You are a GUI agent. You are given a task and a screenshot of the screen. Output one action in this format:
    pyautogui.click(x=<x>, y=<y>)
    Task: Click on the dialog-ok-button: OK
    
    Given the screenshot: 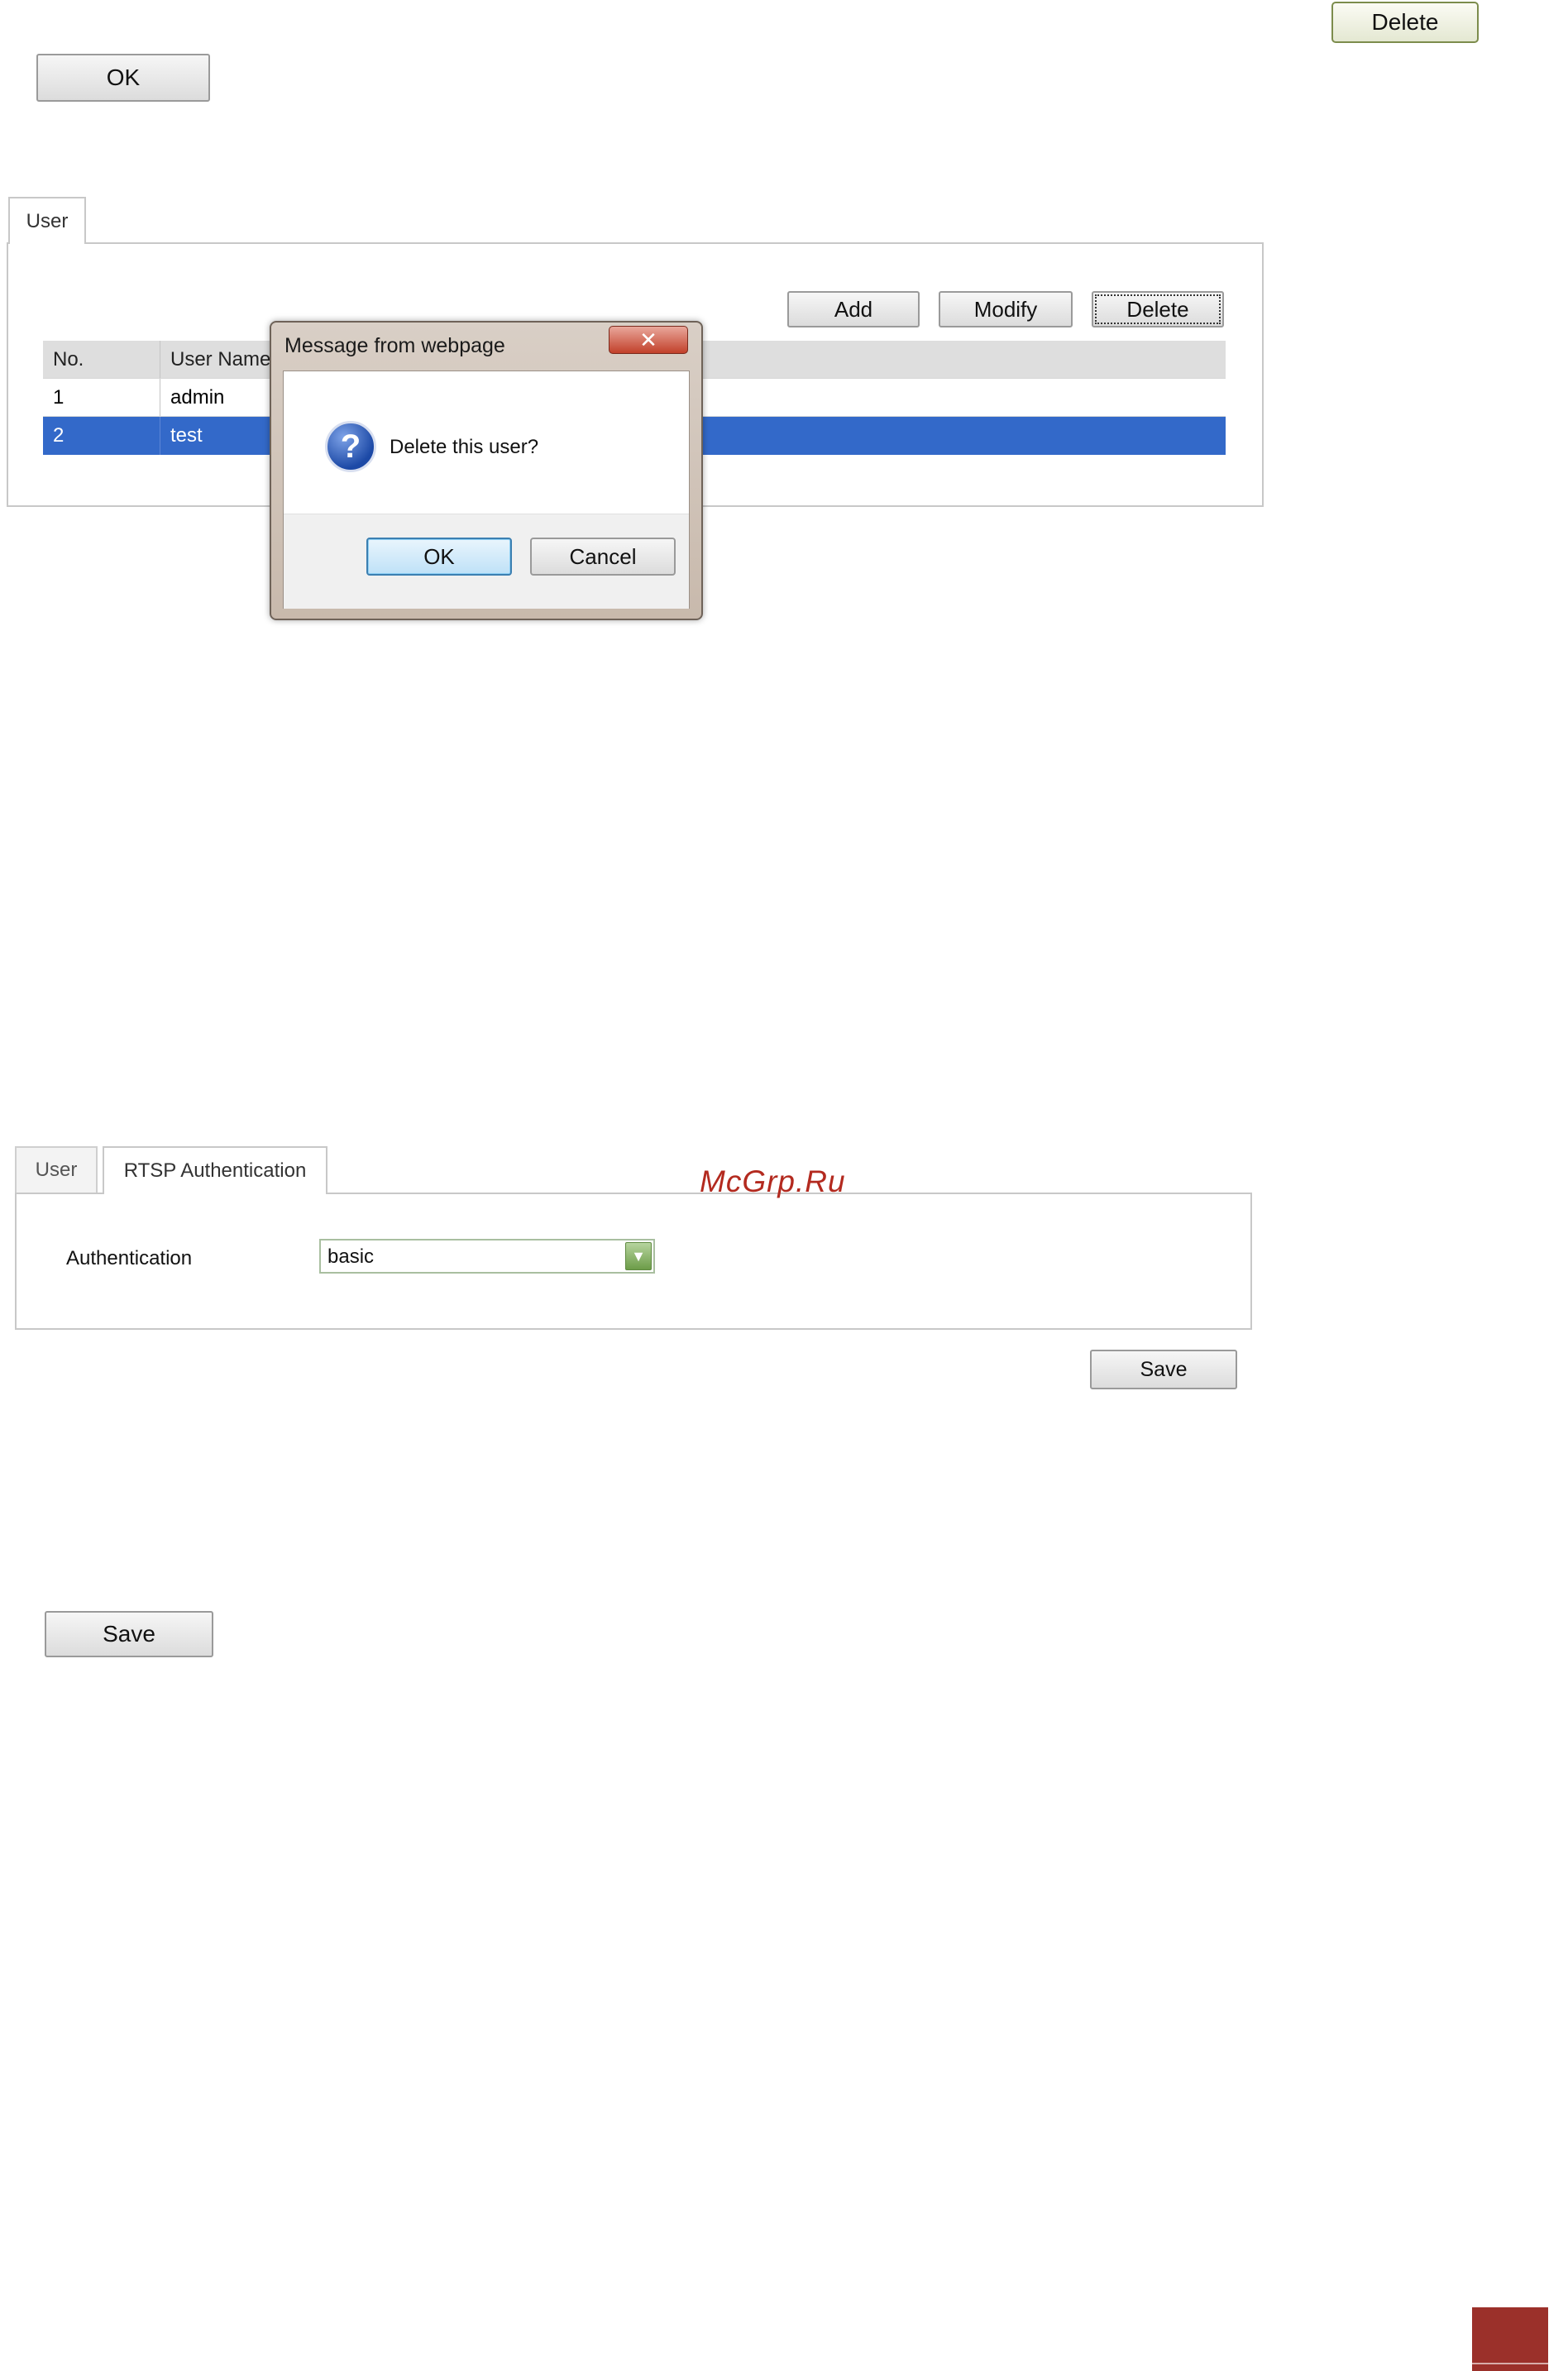 What is the action you would take?
    pyautogui.click(x=439, y=557)
    